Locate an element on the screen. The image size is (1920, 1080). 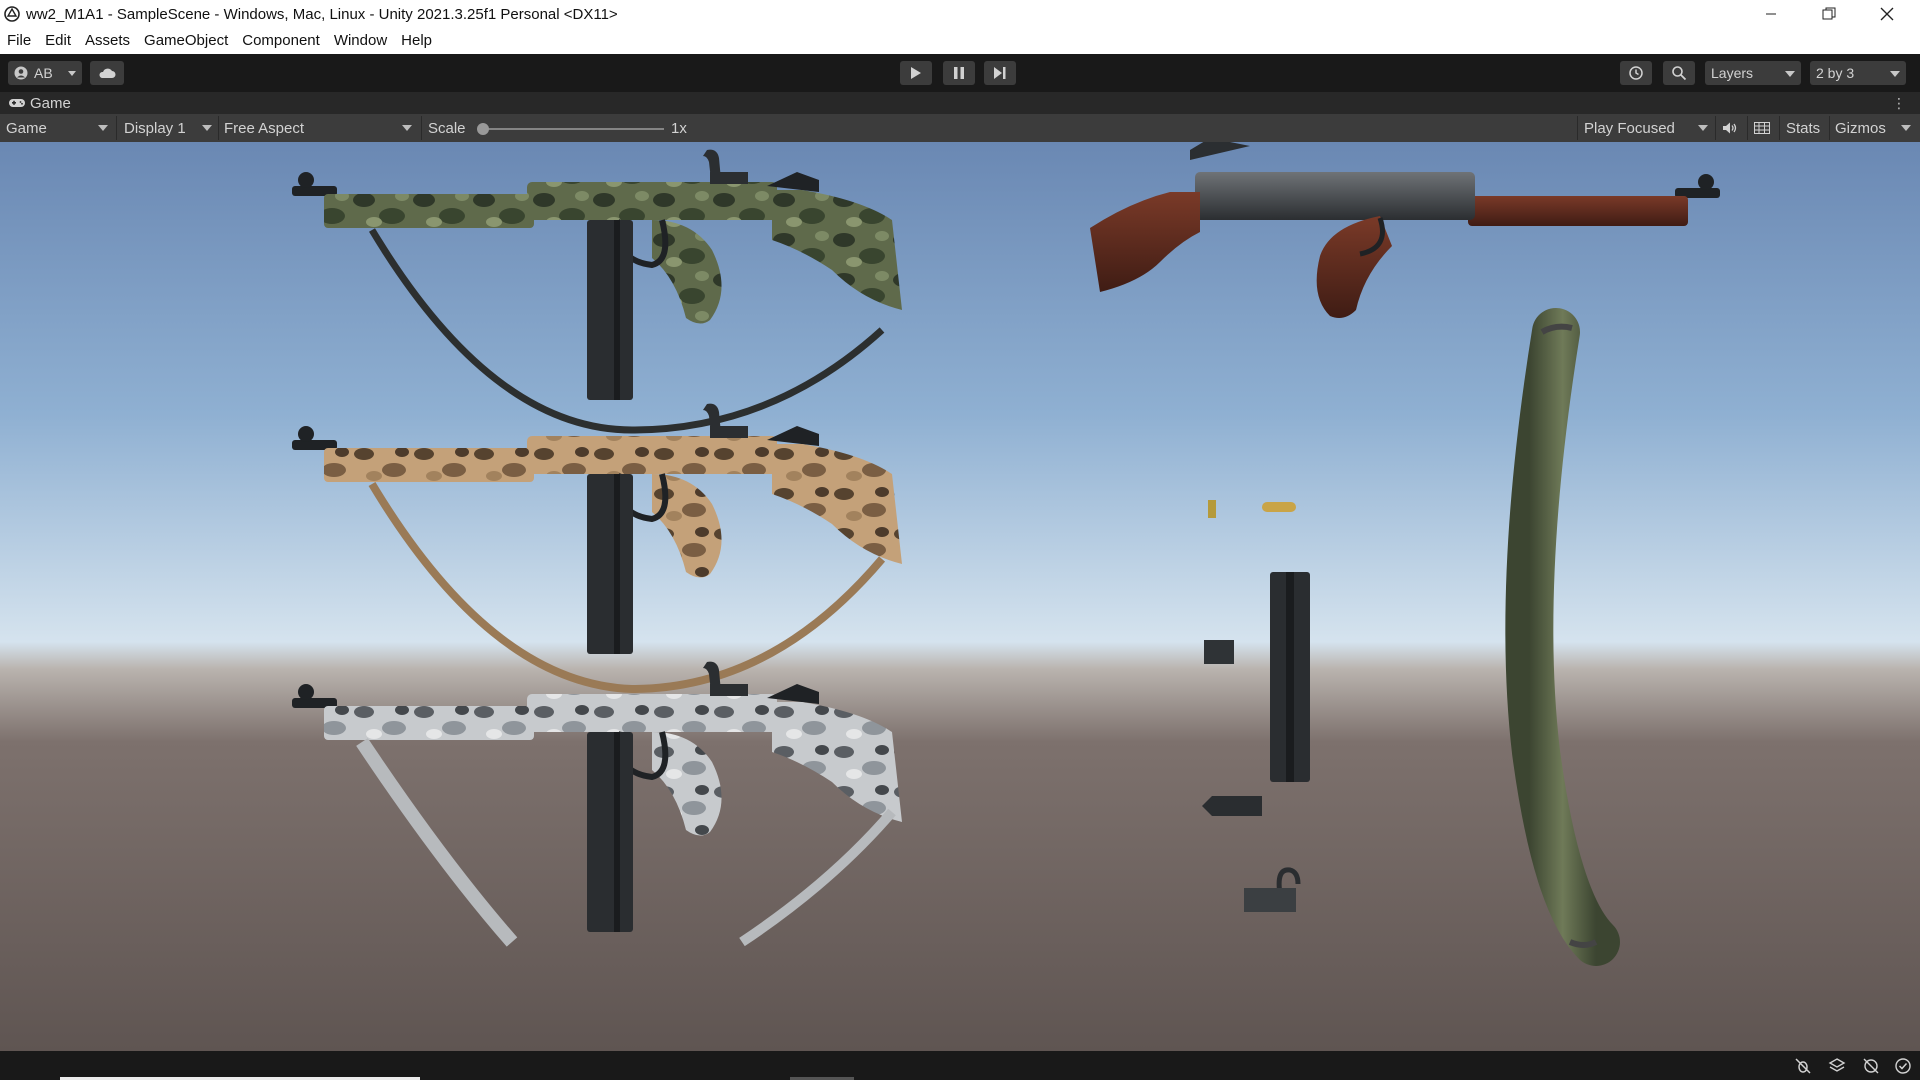
scale-slider is located at coordinates (573, 129).